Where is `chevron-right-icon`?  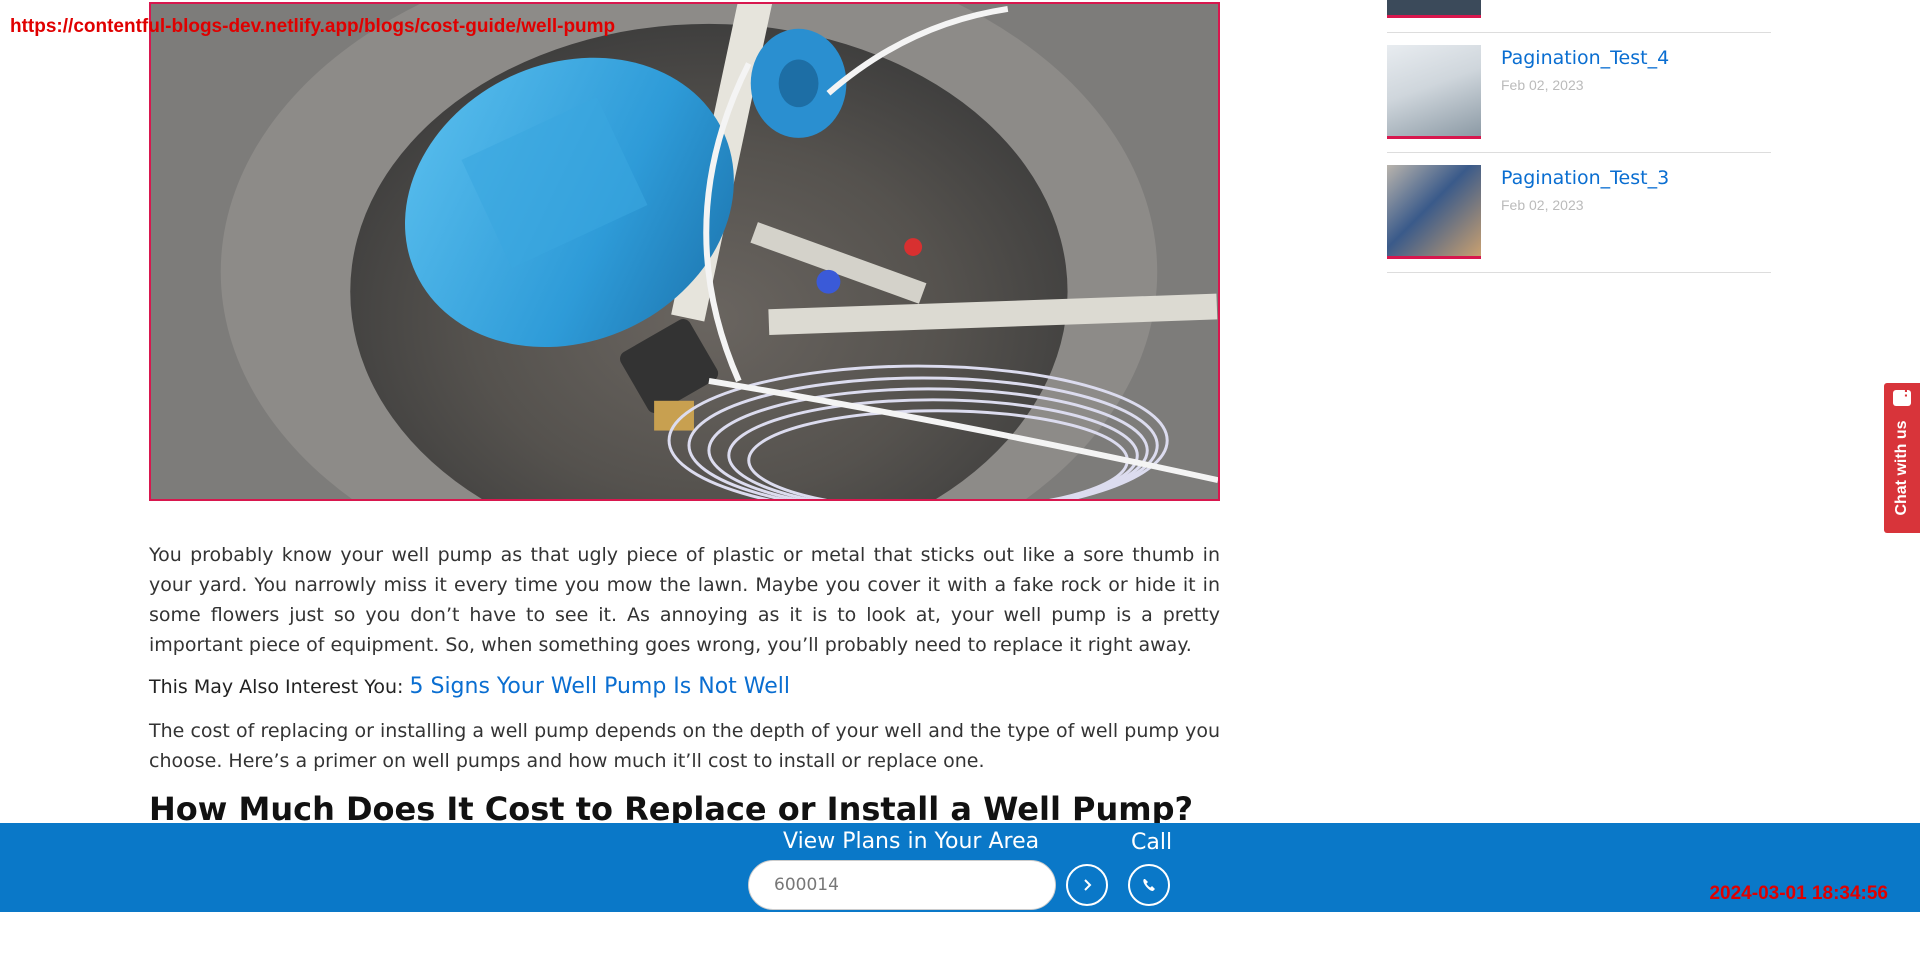
chevron-right-icon is located at coordinates (1088, 885).